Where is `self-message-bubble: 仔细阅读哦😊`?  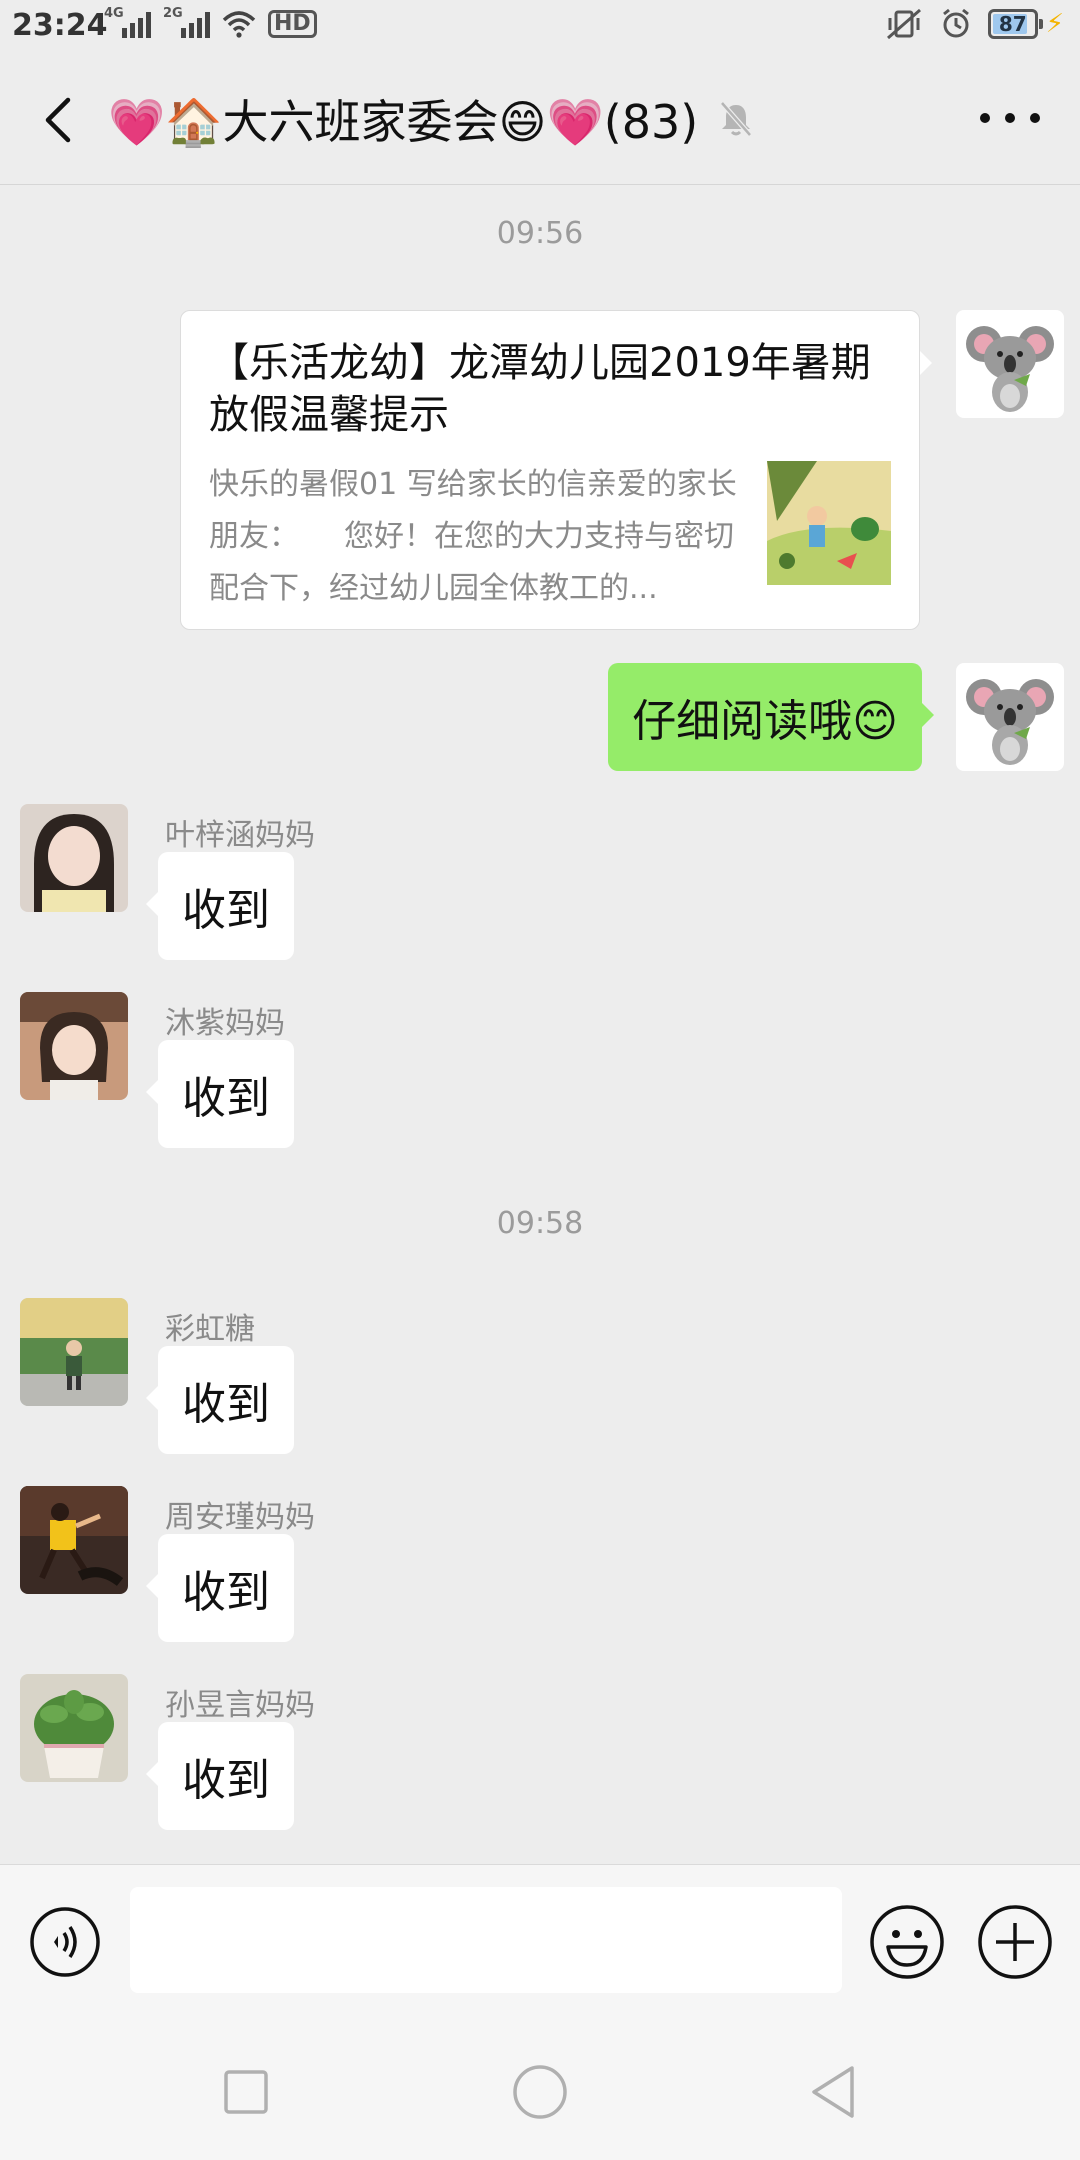
self-message-bubble: 仔细阅读哦😊 is located at coordinates (771, 717).